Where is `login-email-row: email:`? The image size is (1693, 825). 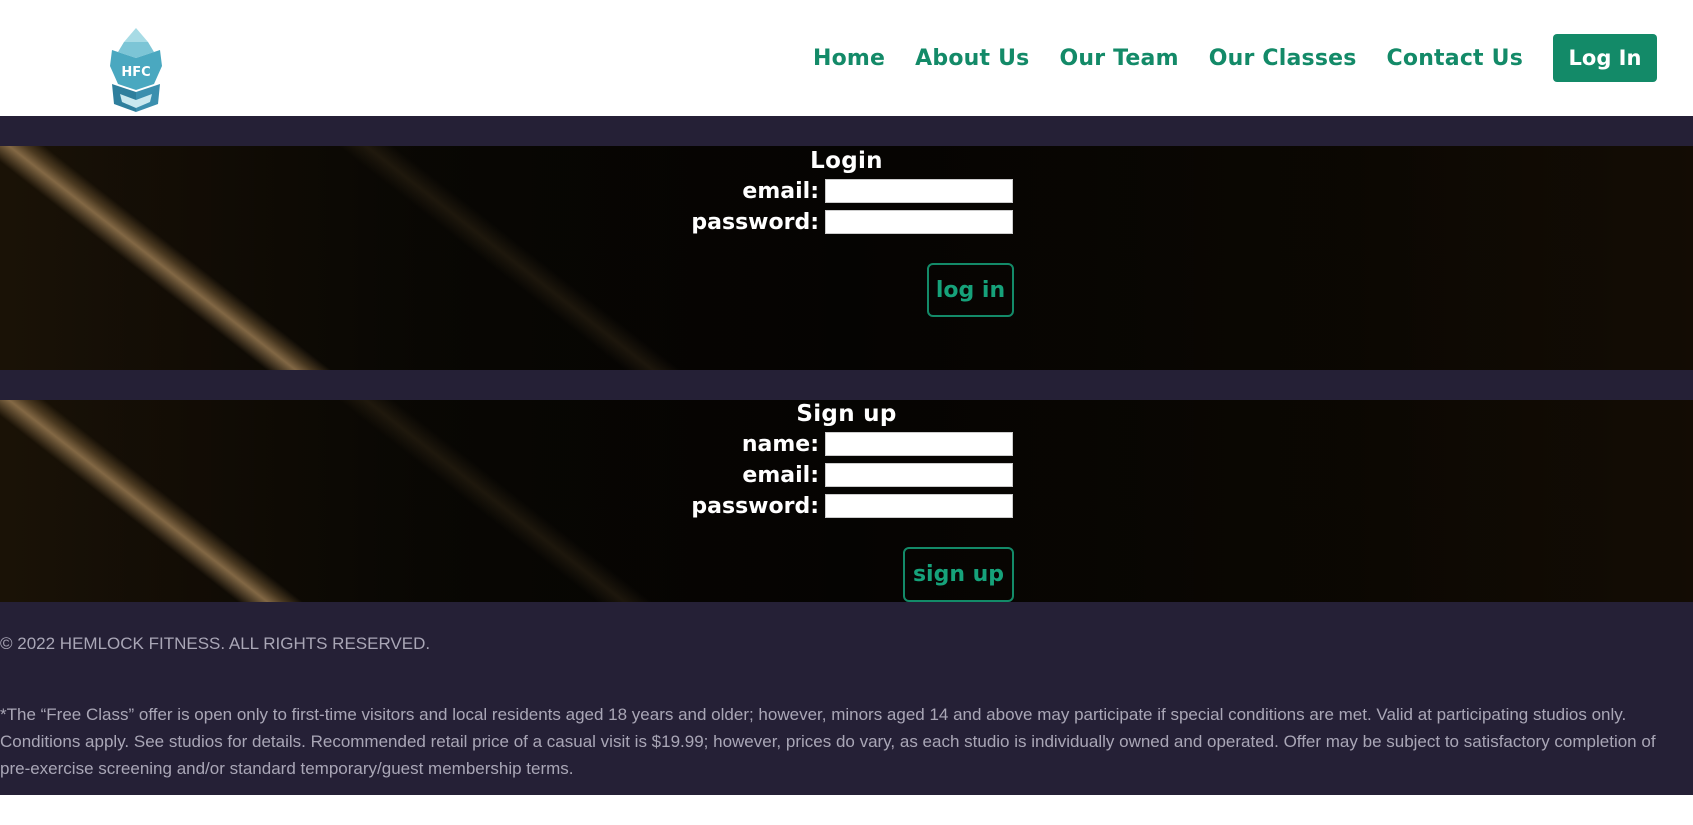
login-email-row: email: is located at coordinates (846, 192).